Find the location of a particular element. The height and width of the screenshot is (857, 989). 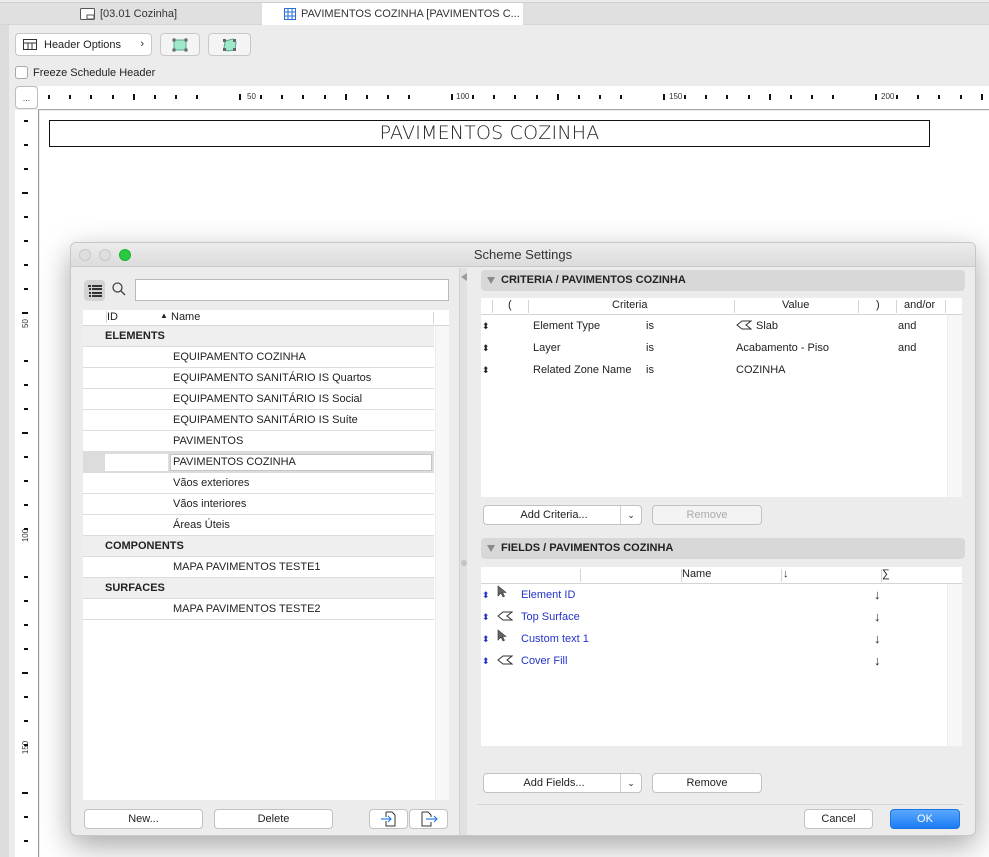

add-fields-dropdown: Add Fields... ⌄ is located at coordinates (562, 783).